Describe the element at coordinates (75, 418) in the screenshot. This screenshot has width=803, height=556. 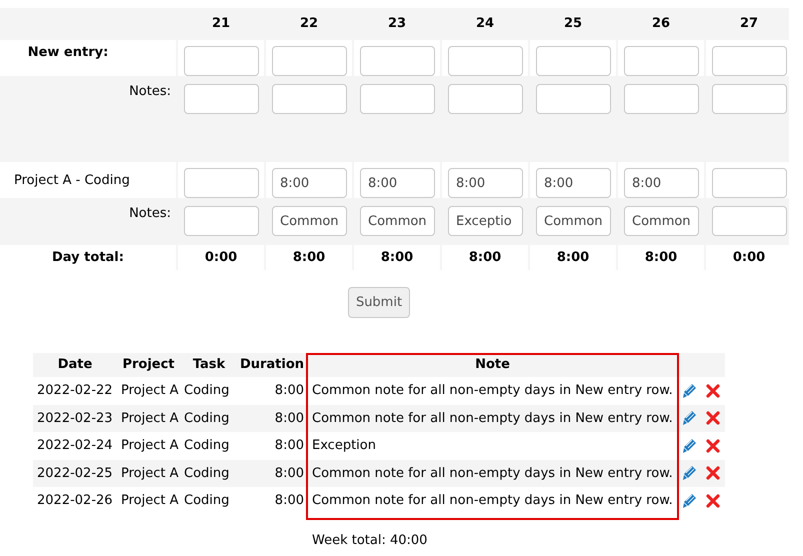
I see `table-cell: 2022-02-23` at that location.